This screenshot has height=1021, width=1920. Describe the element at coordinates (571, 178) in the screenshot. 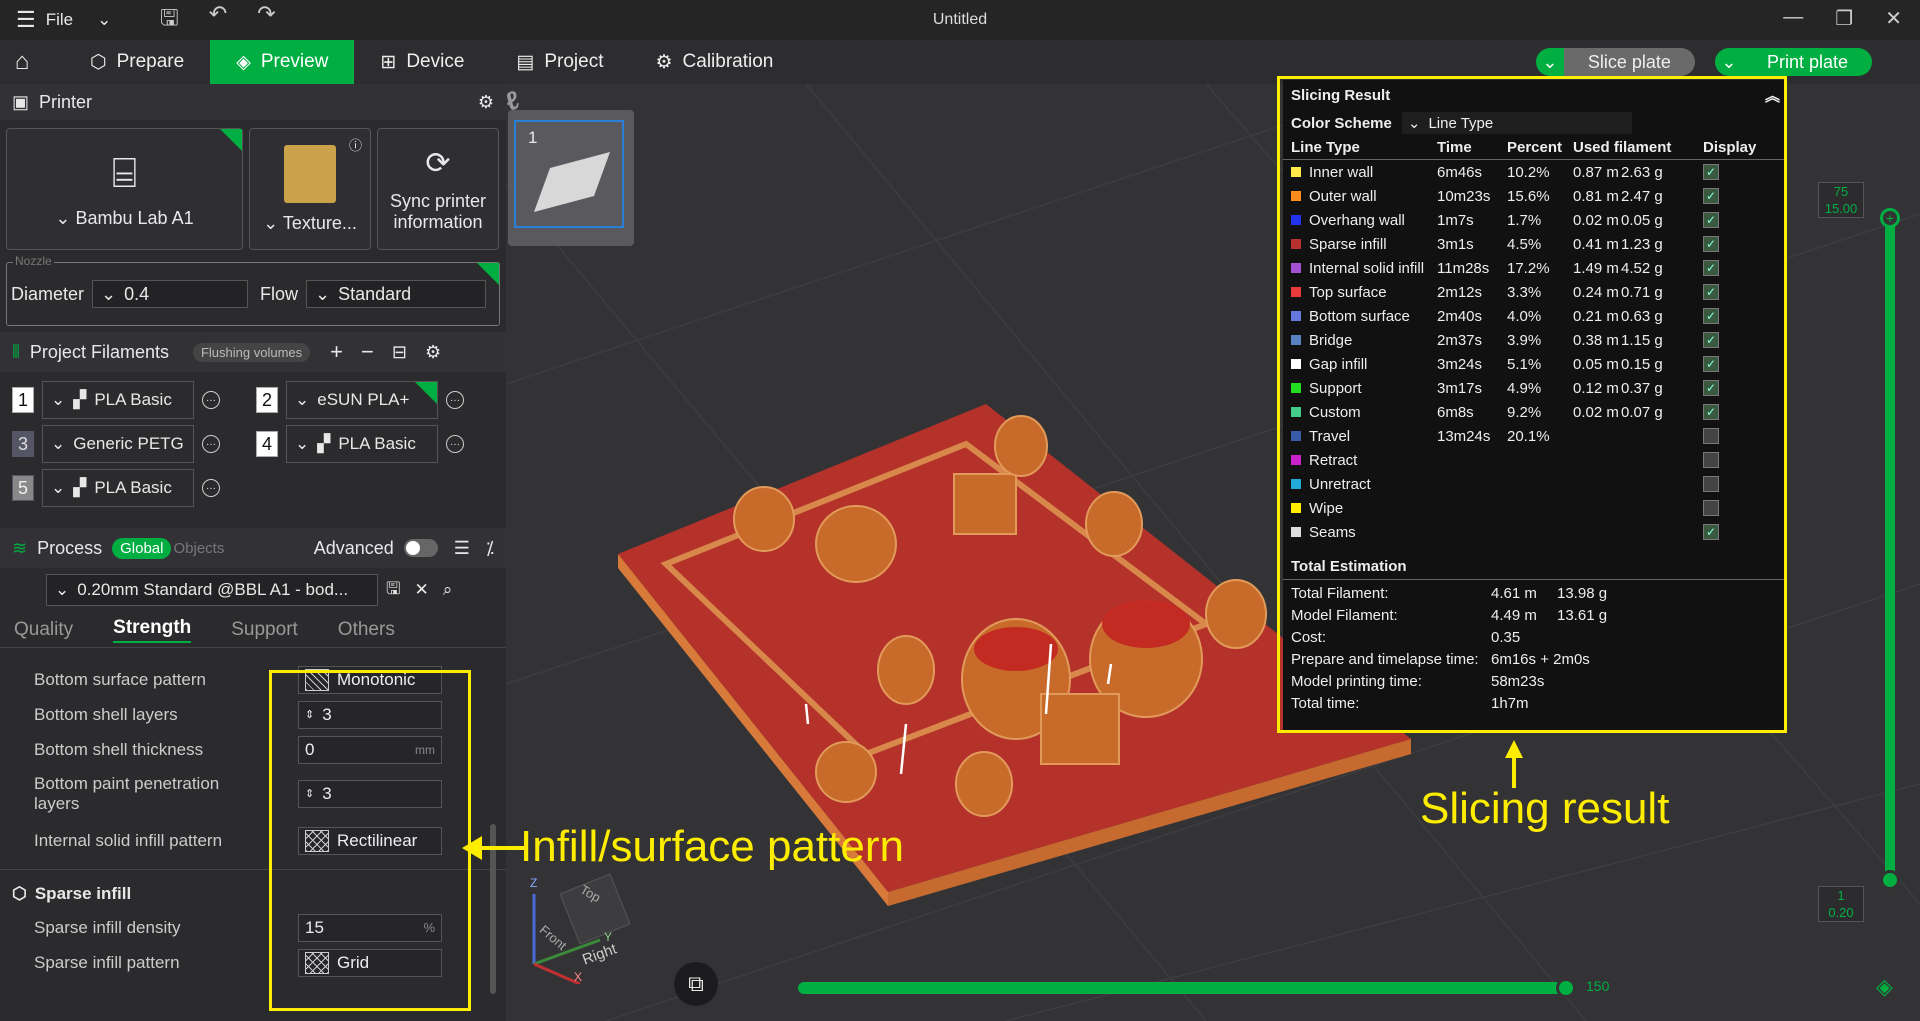

I see `plate-thumbnail: 1` at that location.